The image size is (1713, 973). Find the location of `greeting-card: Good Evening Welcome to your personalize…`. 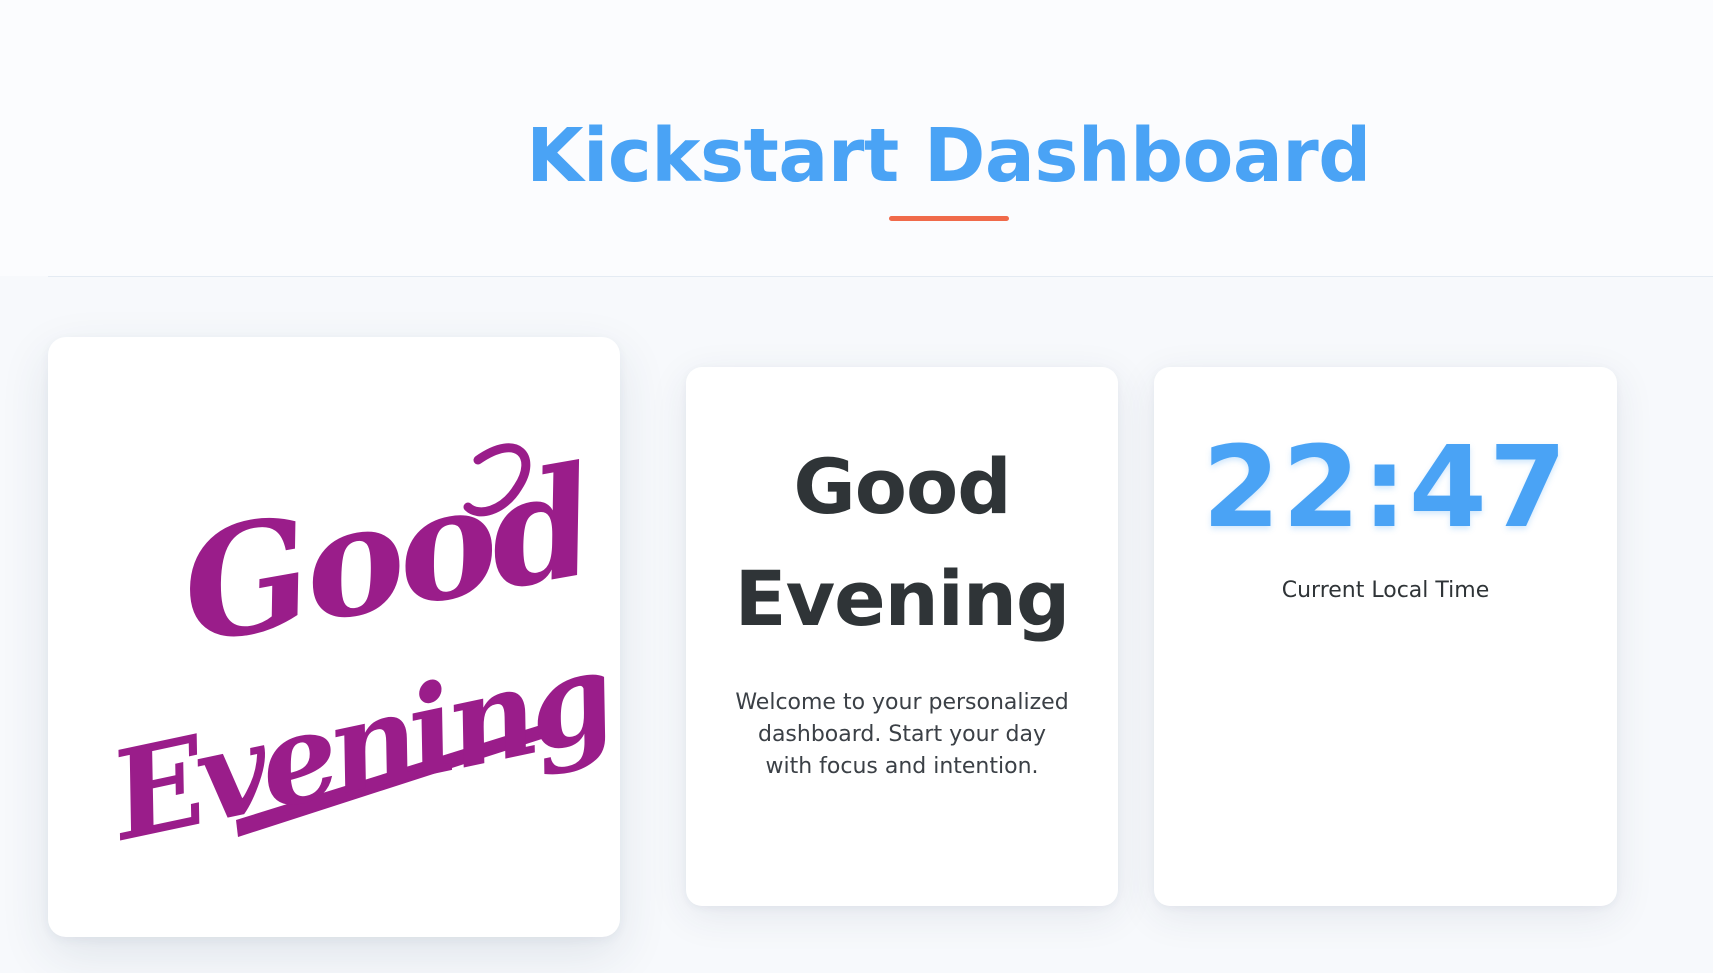

greeting-card: Good Evening Welcome to your personalize… is located at coordinates (902, 636).